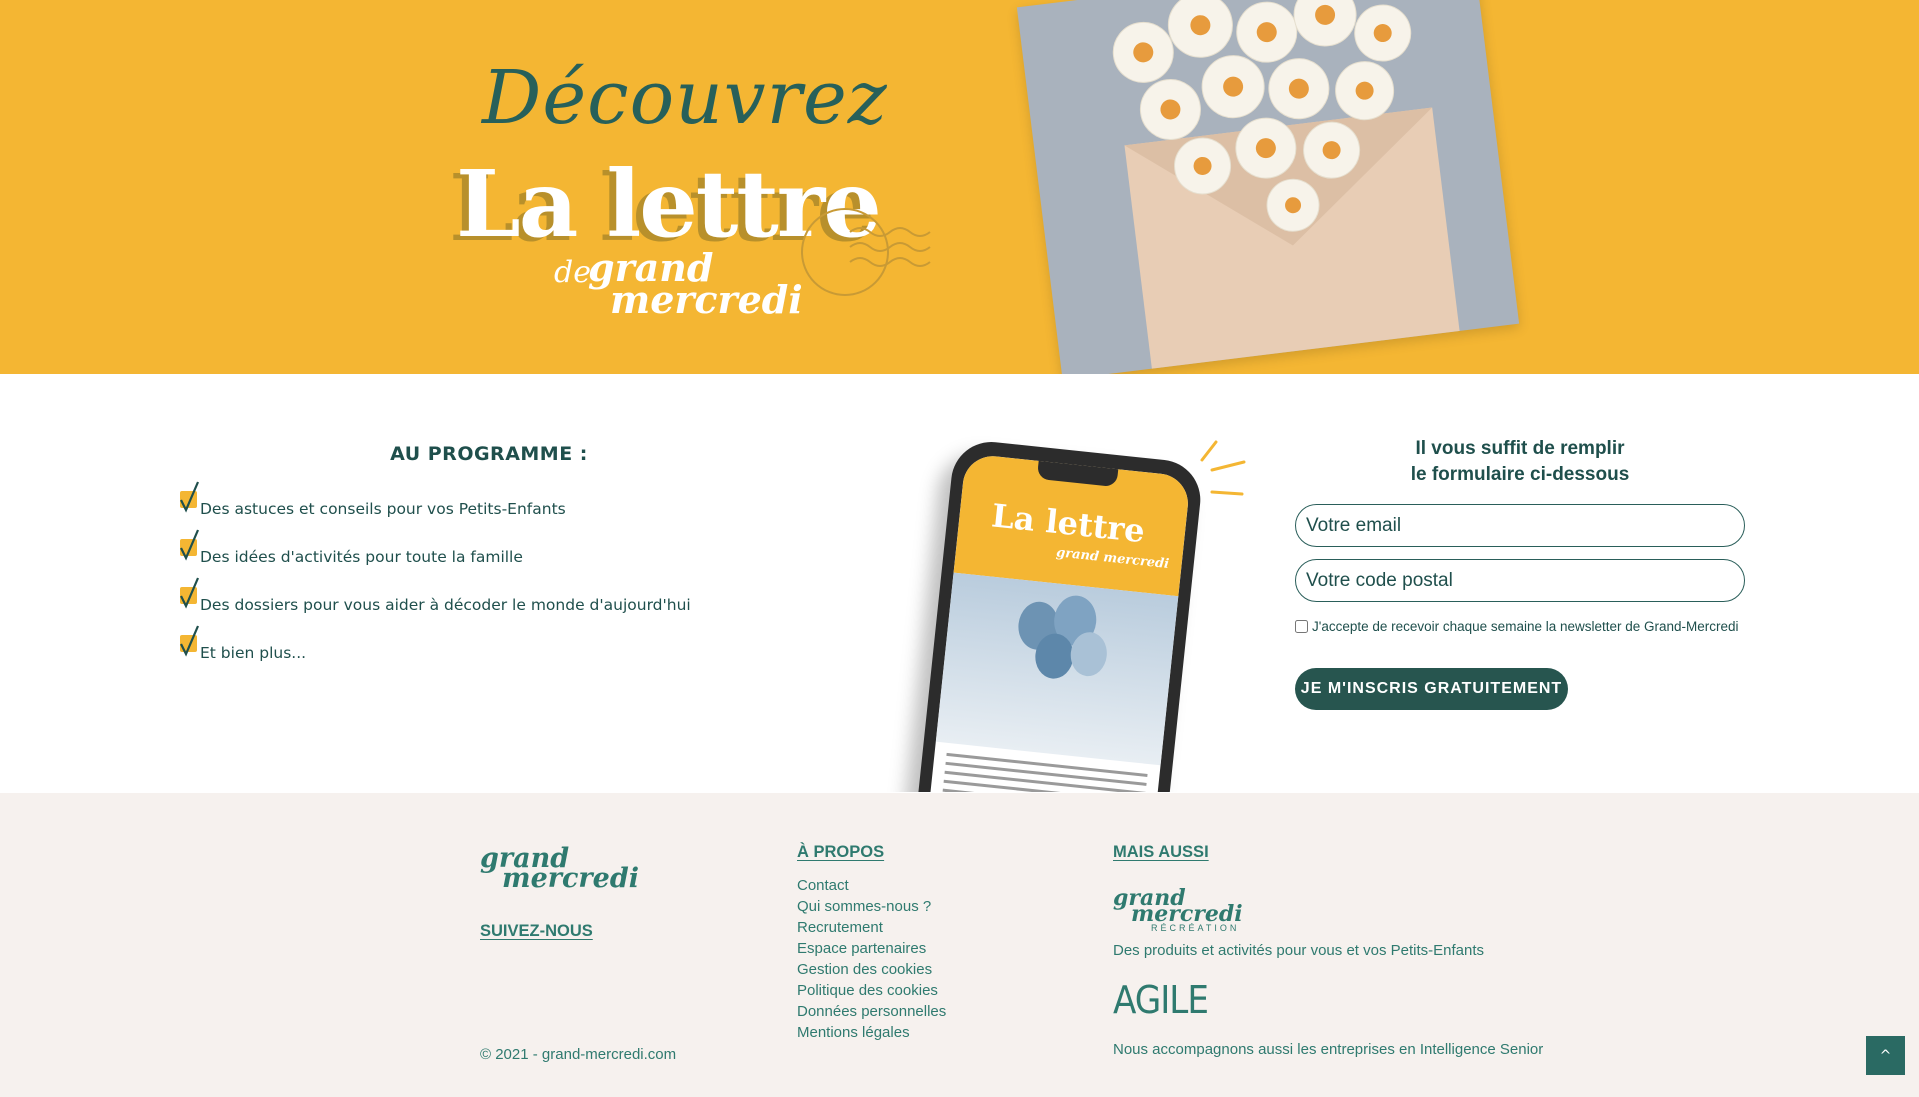 The width and height of the screenshot is (1919, 1097). I want to click on subscribe-button: JE M'INSCRIS GRATUITEMENT, so click(1431, 689).